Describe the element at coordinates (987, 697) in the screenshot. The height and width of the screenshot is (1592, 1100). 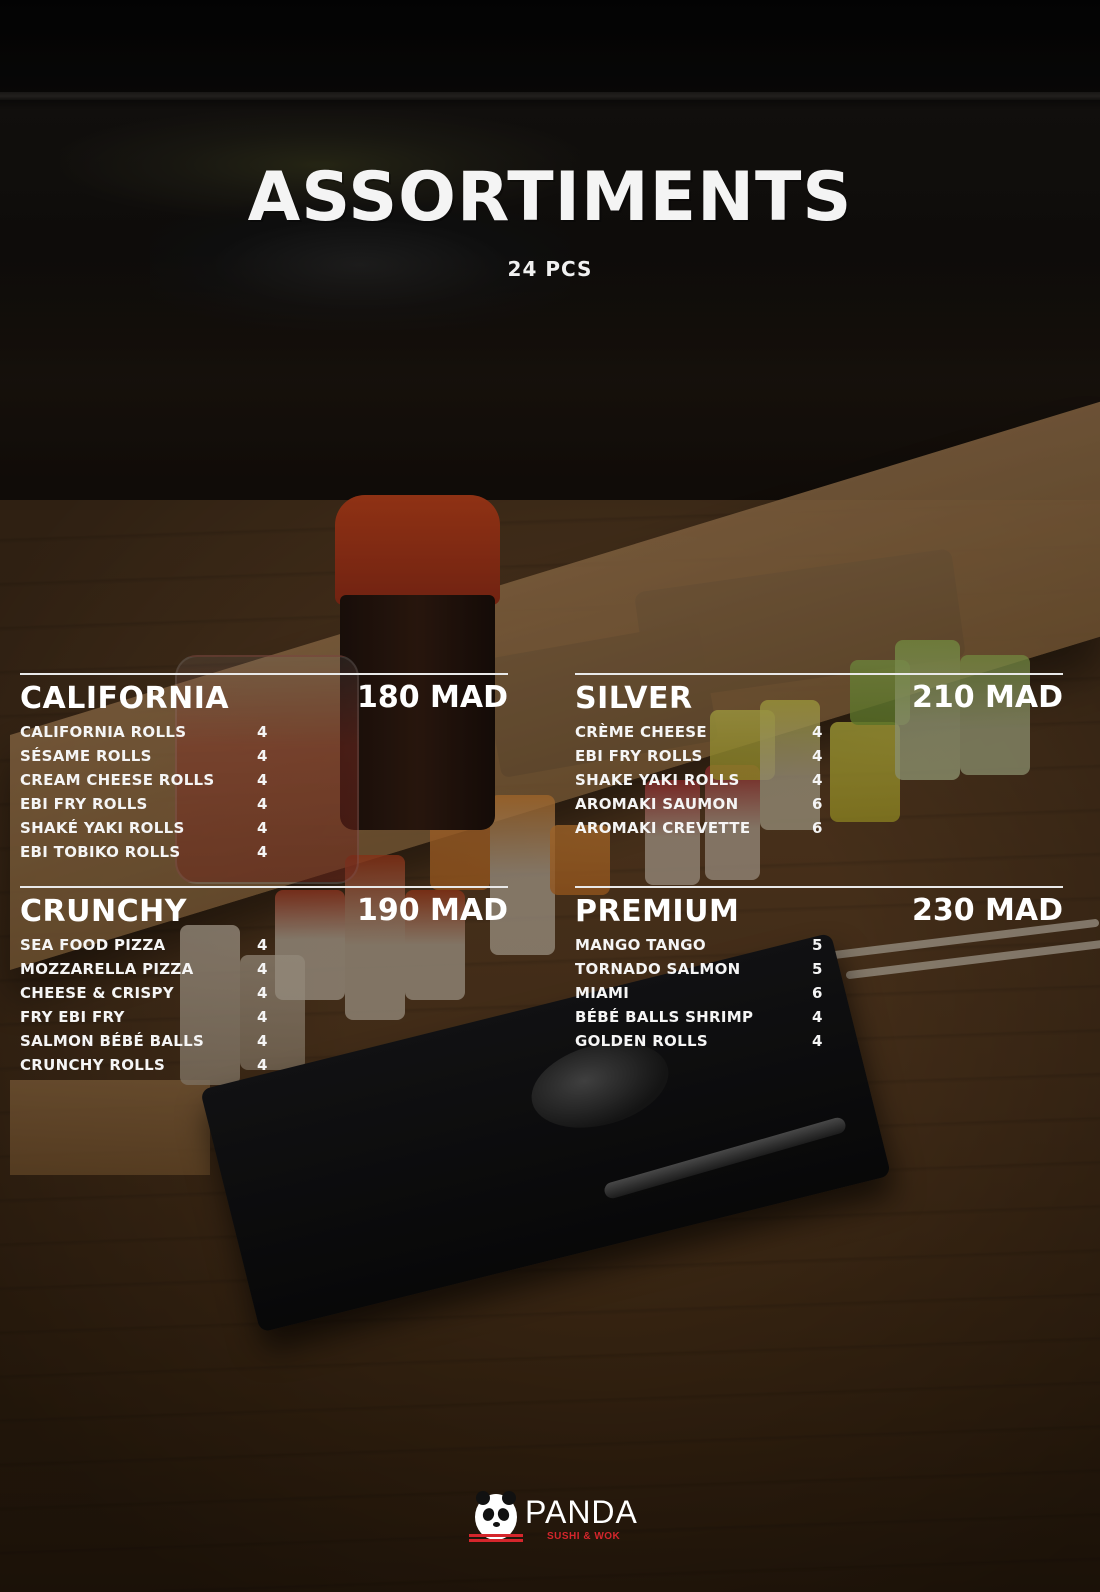
I see `section-price: 210 MAD` at that location.